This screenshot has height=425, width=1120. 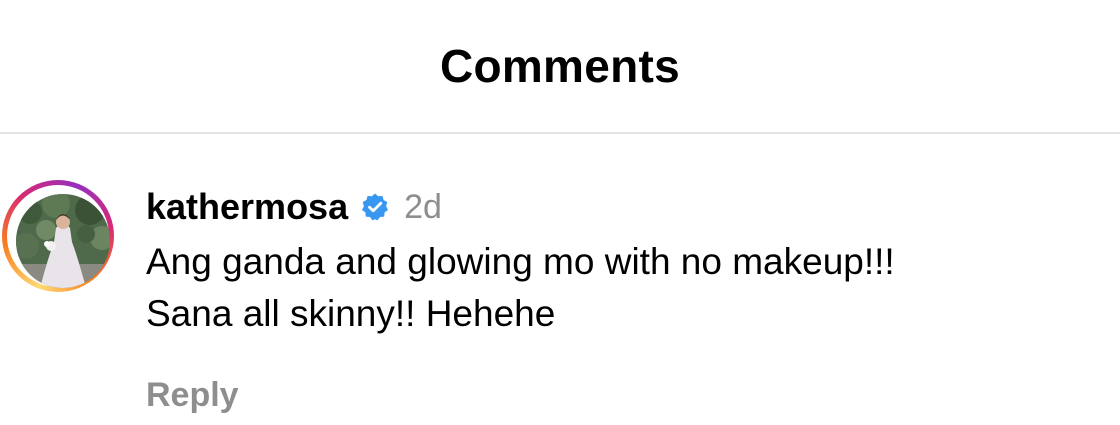 I want to click on reply-button: Reply, so click(x=192, y=395).